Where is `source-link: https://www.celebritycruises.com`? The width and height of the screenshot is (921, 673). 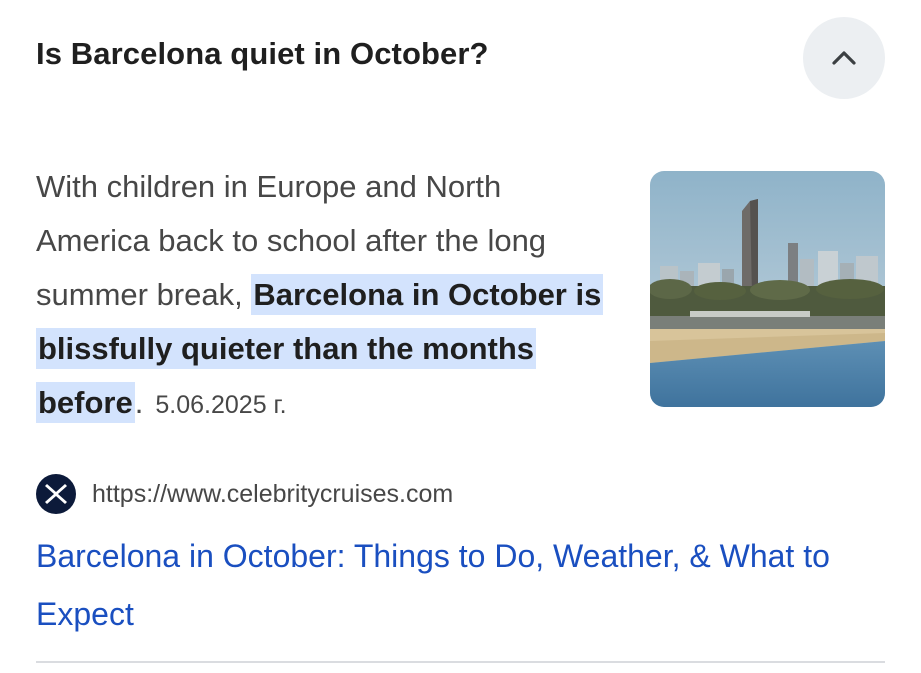
source-link: https://www.celebritycruises.com is located at coordinates (244, 494).